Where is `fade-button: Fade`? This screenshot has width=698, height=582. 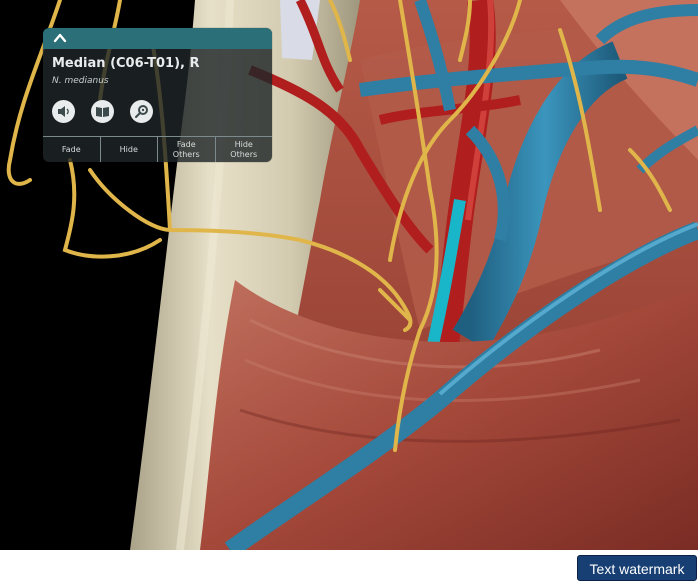
fade-button: Fade is located at coordinates (71, 149).